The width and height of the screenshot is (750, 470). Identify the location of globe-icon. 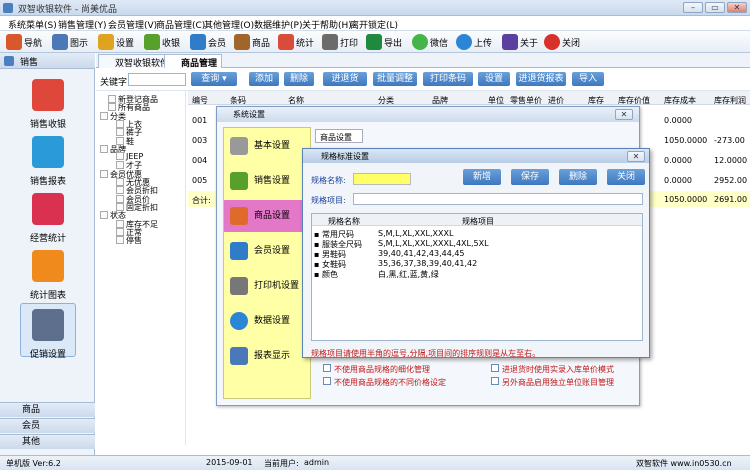
(464, 42).